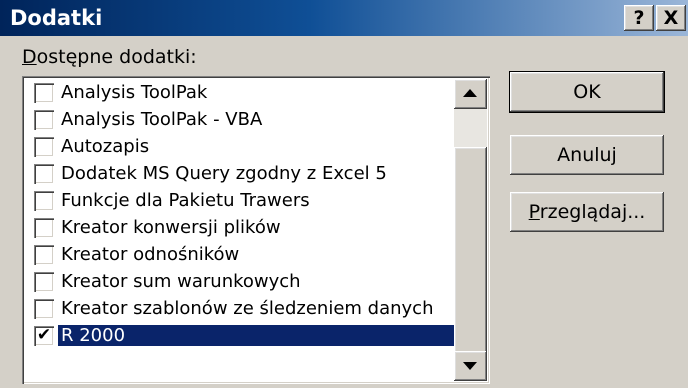  I want to click on list-item-autozapis: Autozapis, so click(256, 148).